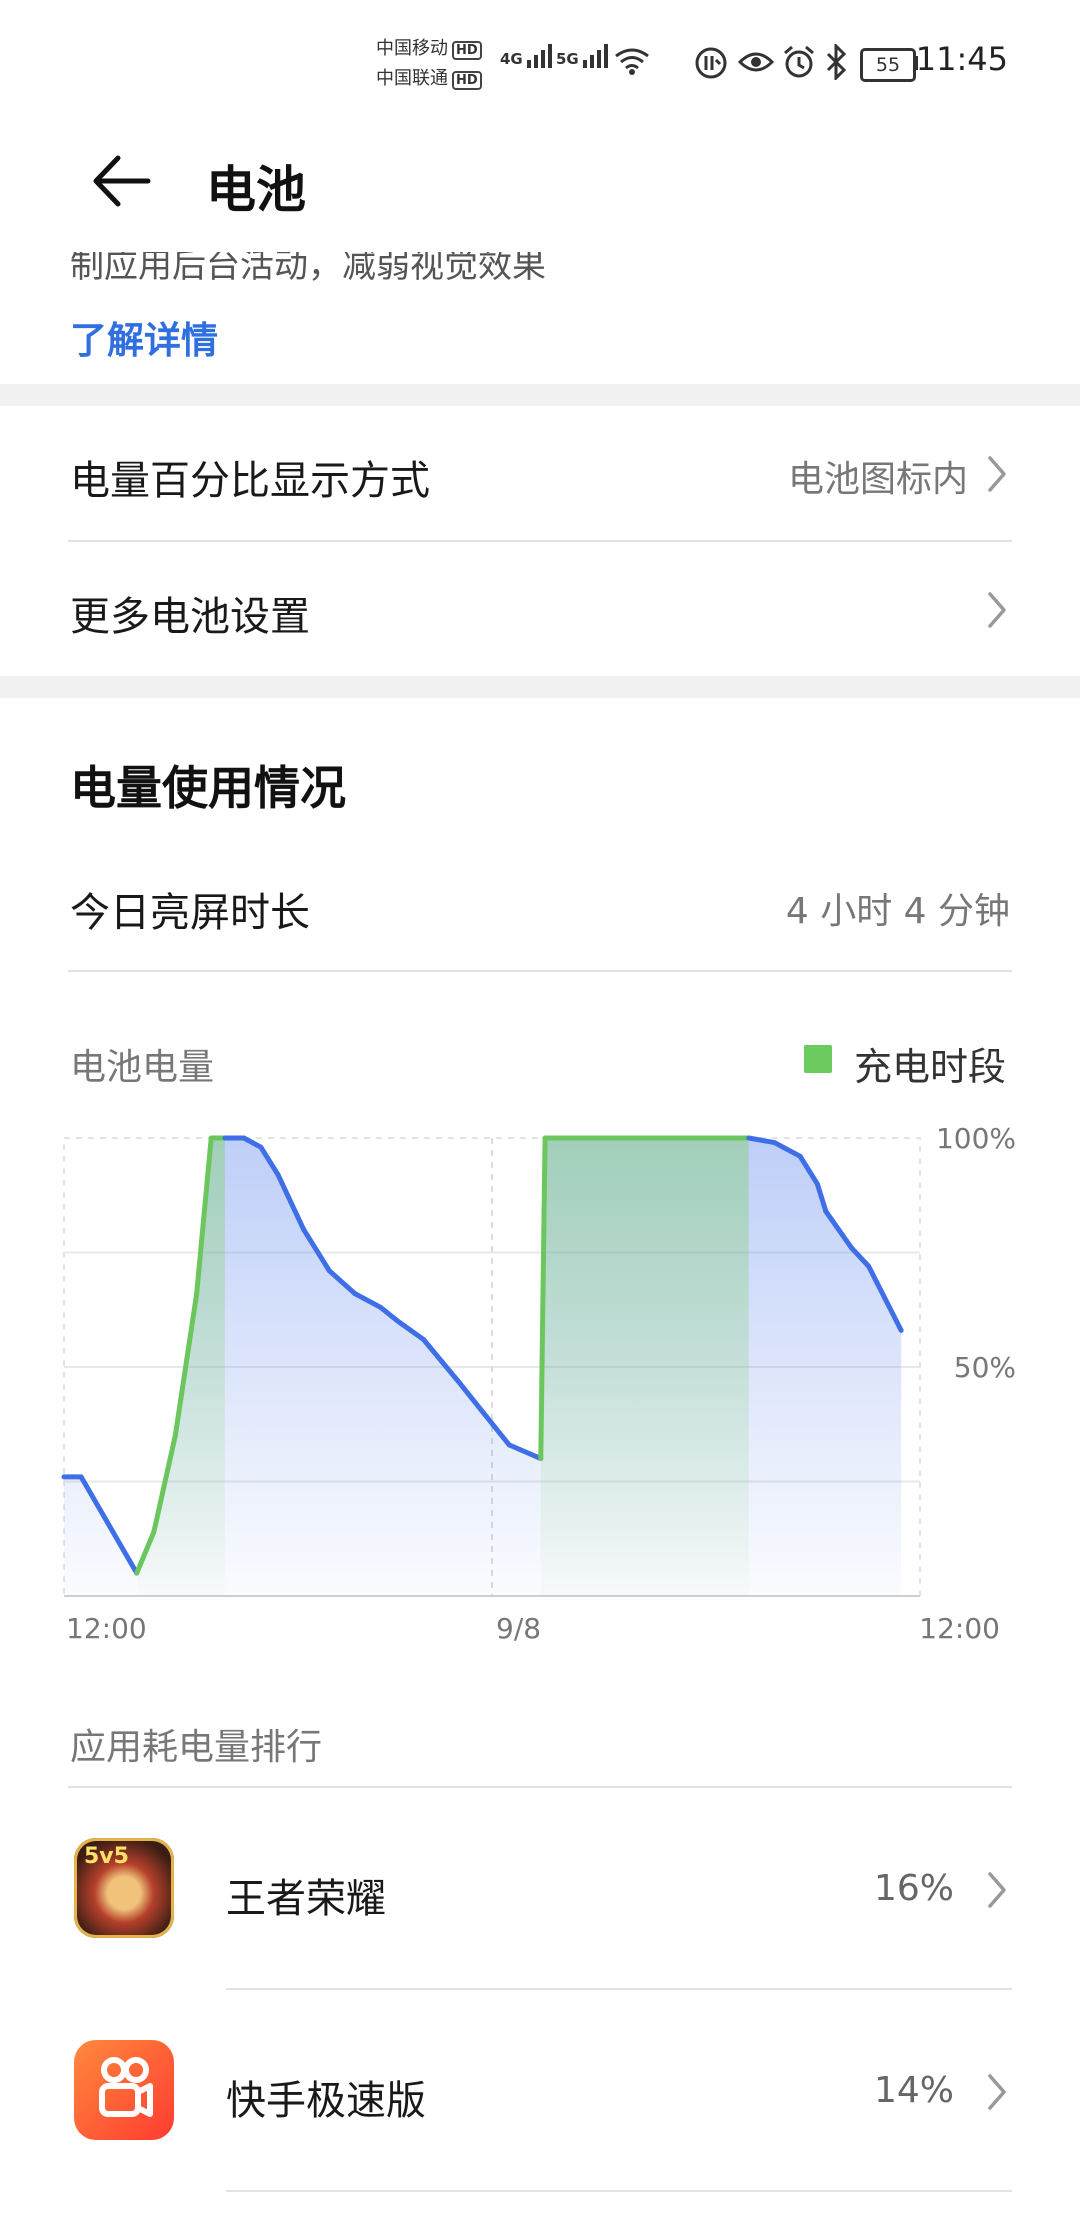 The image size is (1080, 2228). Describe the element at coordinates (144, 337) in the screenshot. I see `learn-more-link: 了解详情` at that location.